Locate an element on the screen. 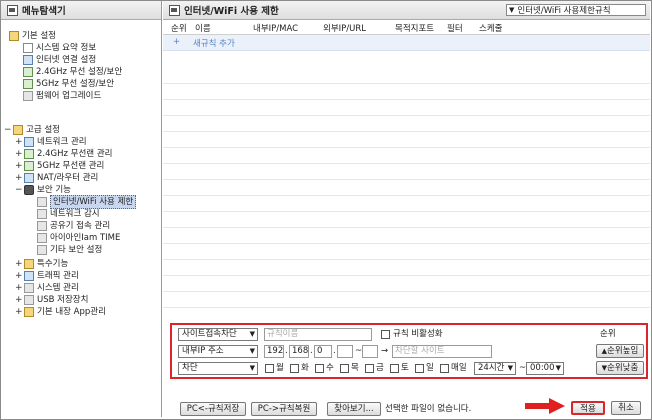 This screenshot has width=652, height=420. col-name: 이름 is located at coordinates (203, 28).